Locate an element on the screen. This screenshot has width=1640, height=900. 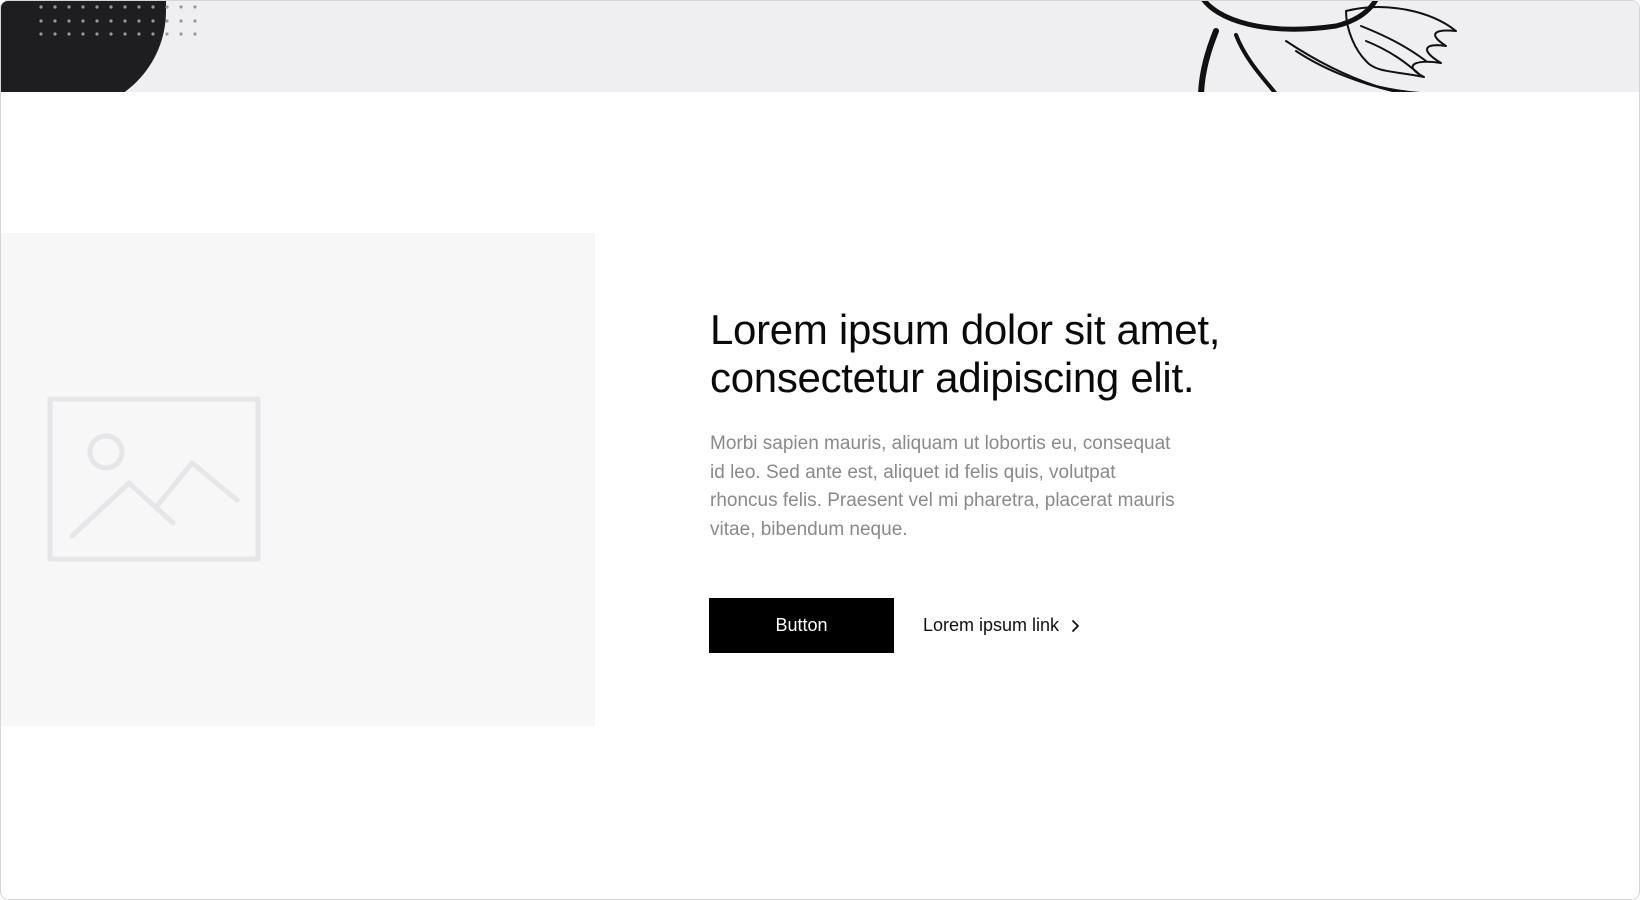
secondary-link: Lorem ipsum link is located at coordinates (1001, 625).